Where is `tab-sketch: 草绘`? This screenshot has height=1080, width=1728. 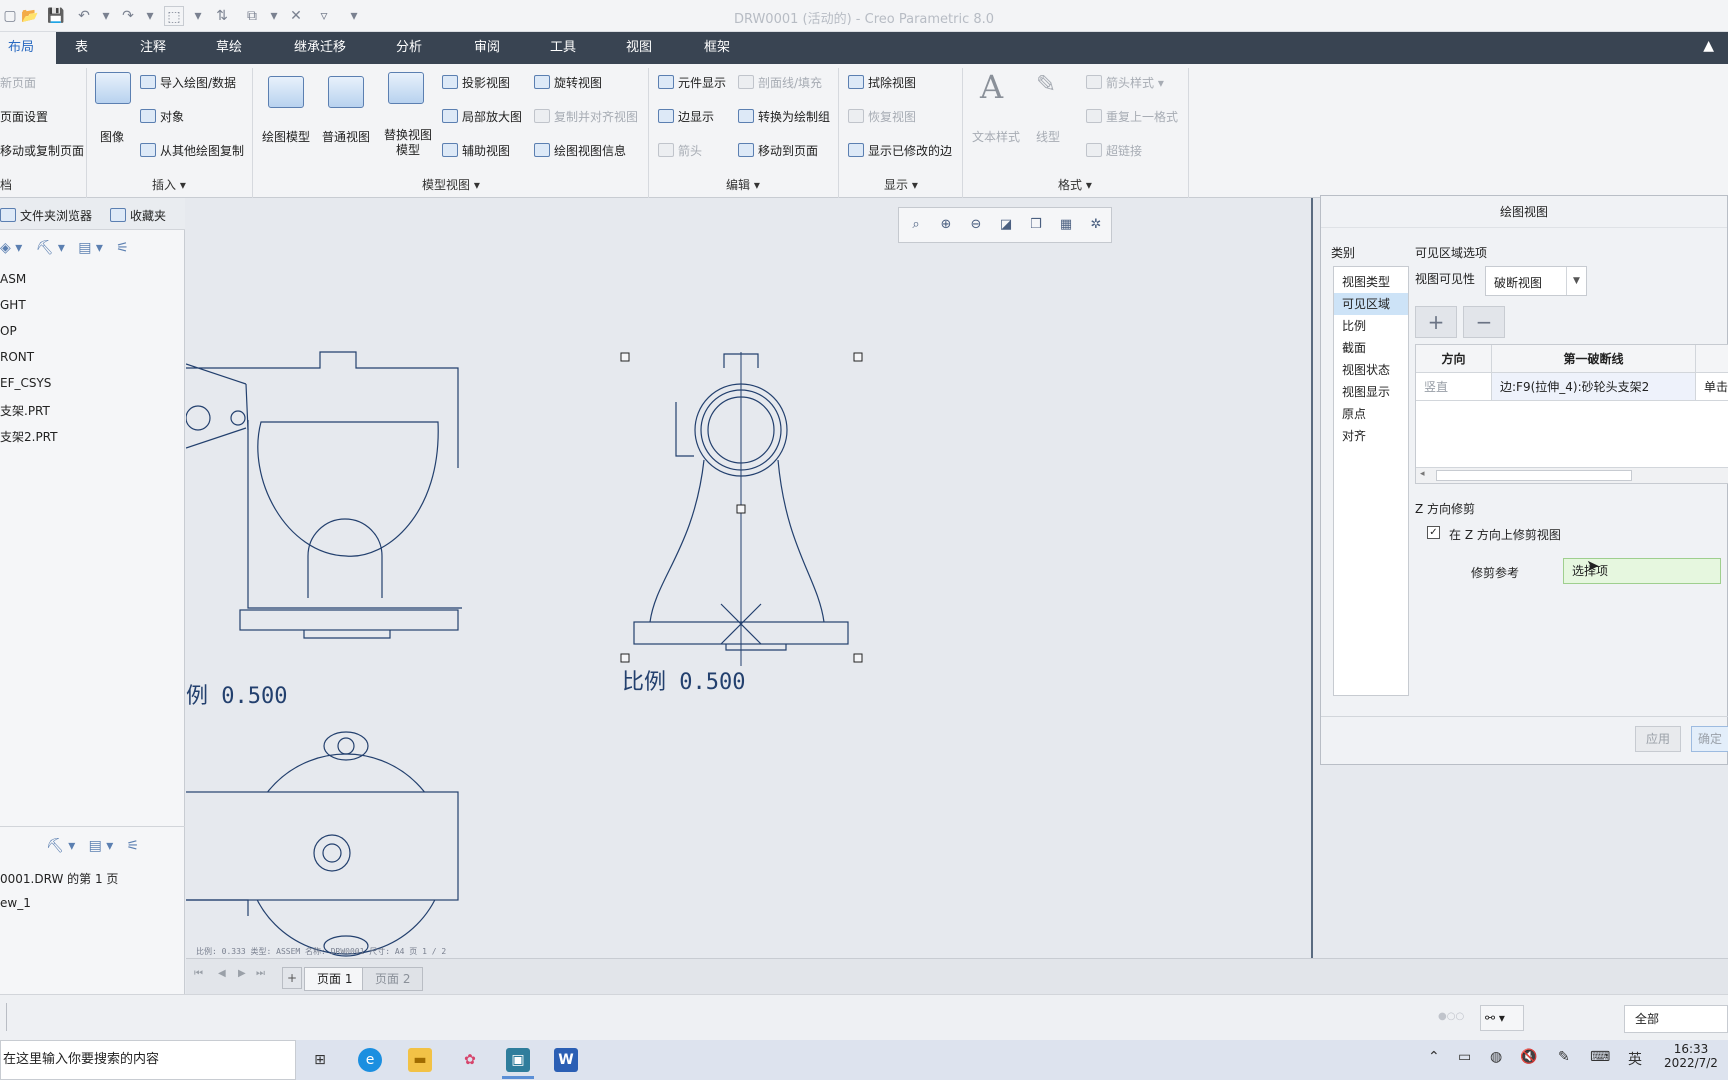
tab-sketch: 草绘 is located at coordinates (229, 48).